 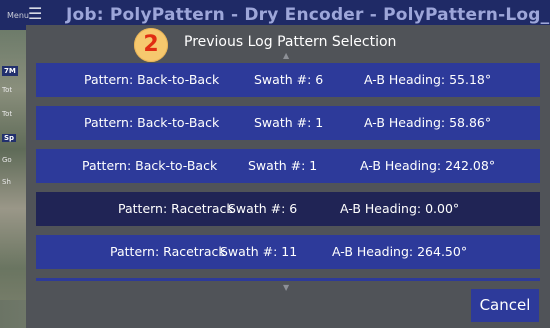 What do you see at coordinates (286, 55) in the screenshot?
I see `chevron-up-icon: ▲` at bounding box center [286, 55].